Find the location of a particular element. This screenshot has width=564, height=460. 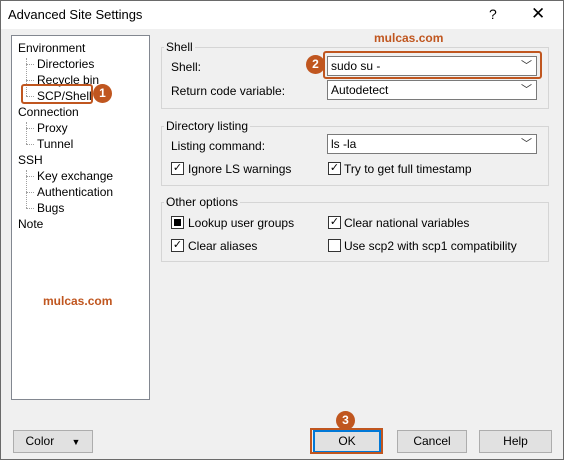

lookup-user-groups-checkbox is located at coordinates (177, 222).